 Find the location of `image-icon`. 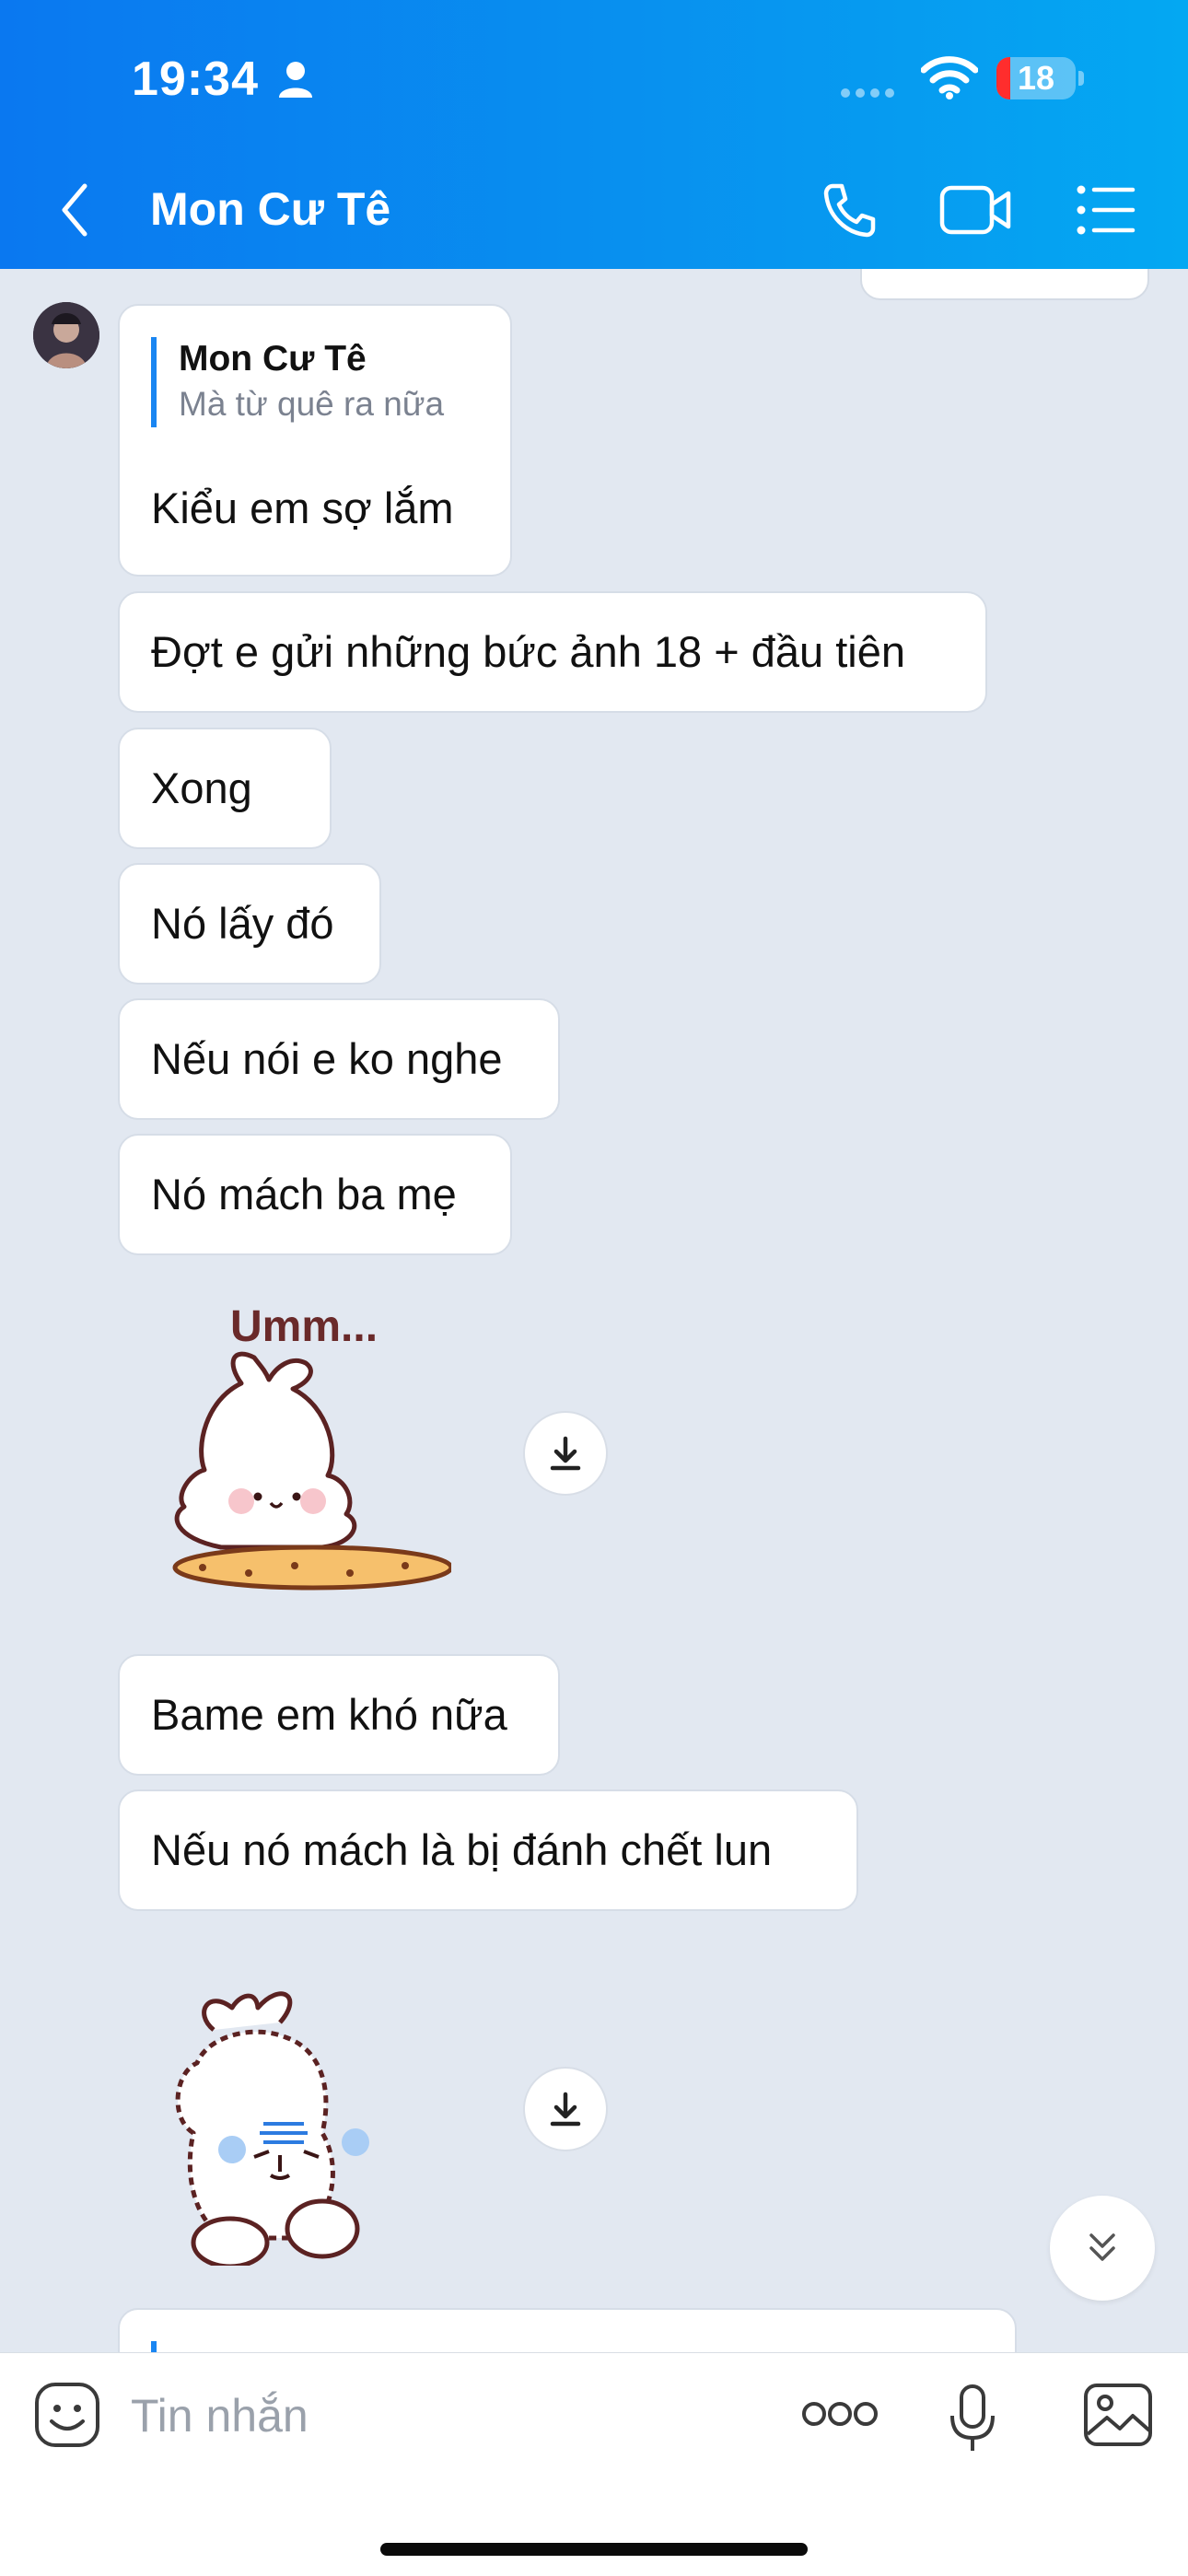

image-icon is located at coordinates (1118, 2415).